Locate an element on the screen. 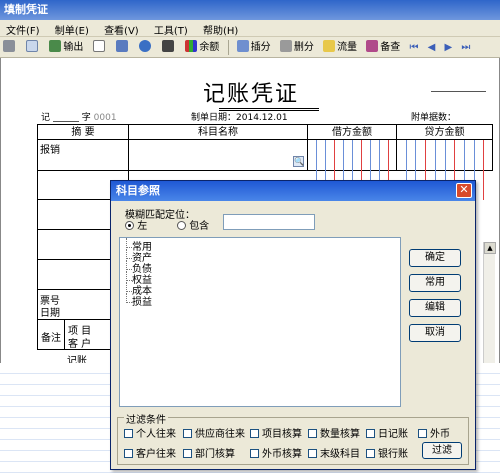 The image size is (500, 473). voucher-number-value: 0001 is located at coordinates (105, 118).